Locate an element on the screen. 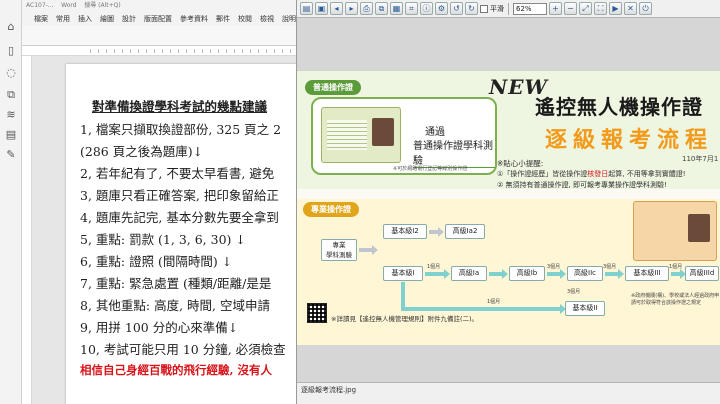 This screenshot has width=720, height=404. professional-id-card-icon is located at coordinates (675, 231).